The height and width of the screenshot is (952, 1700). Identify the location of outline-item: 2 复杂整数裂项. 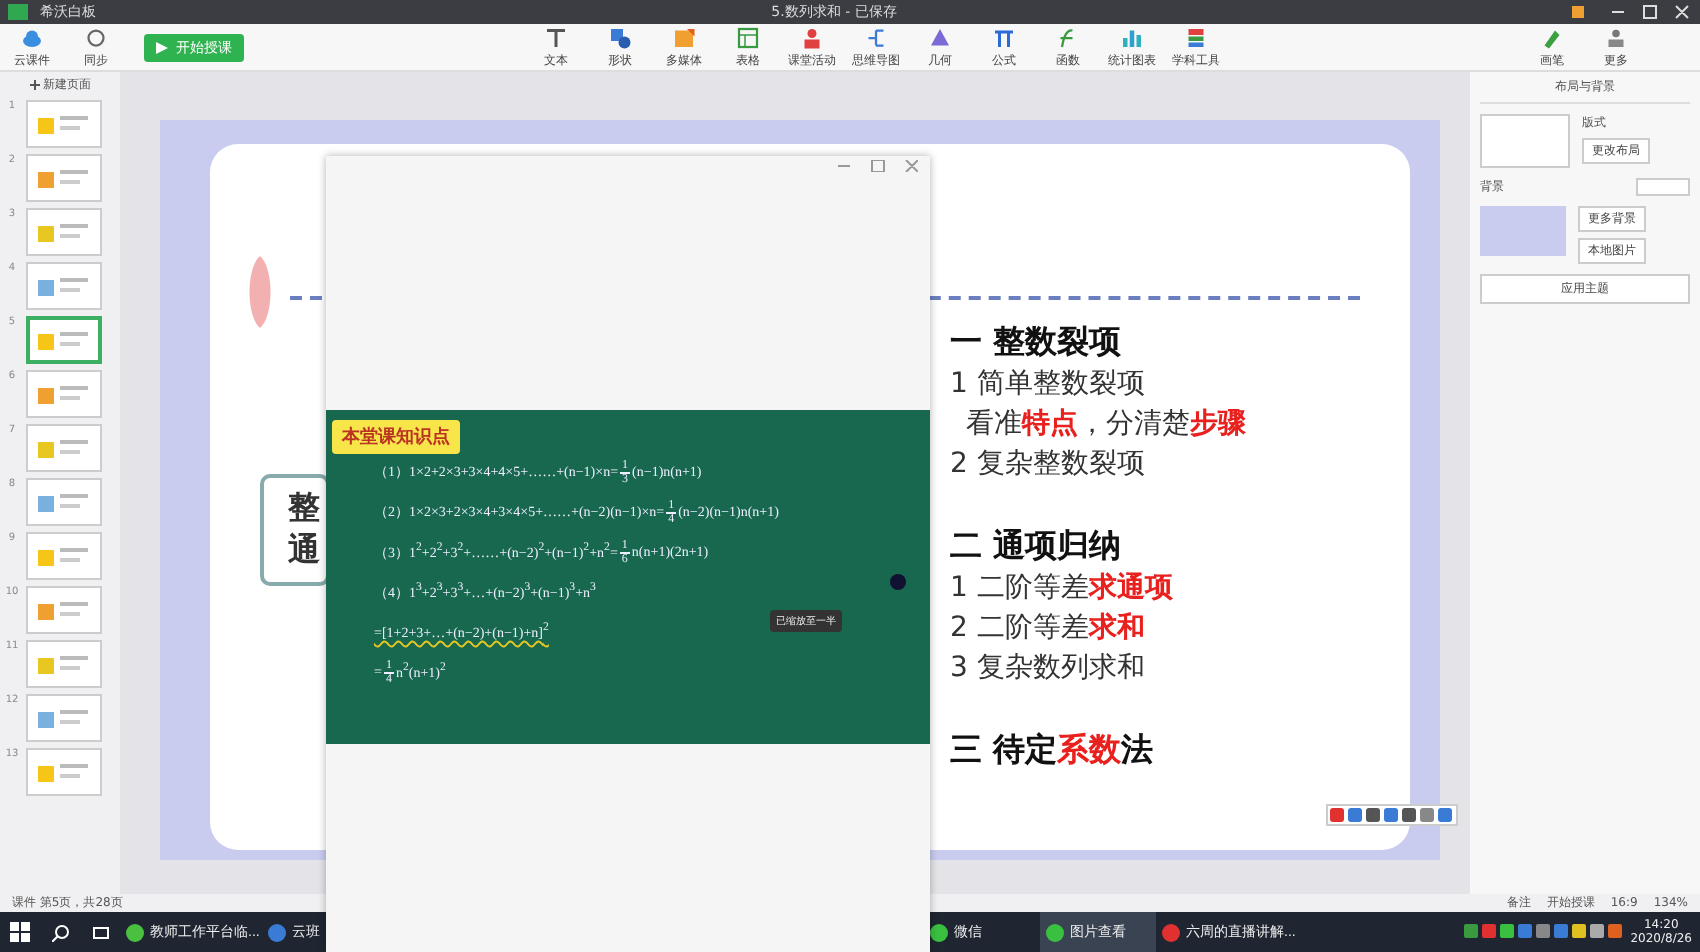
(1048, 465).